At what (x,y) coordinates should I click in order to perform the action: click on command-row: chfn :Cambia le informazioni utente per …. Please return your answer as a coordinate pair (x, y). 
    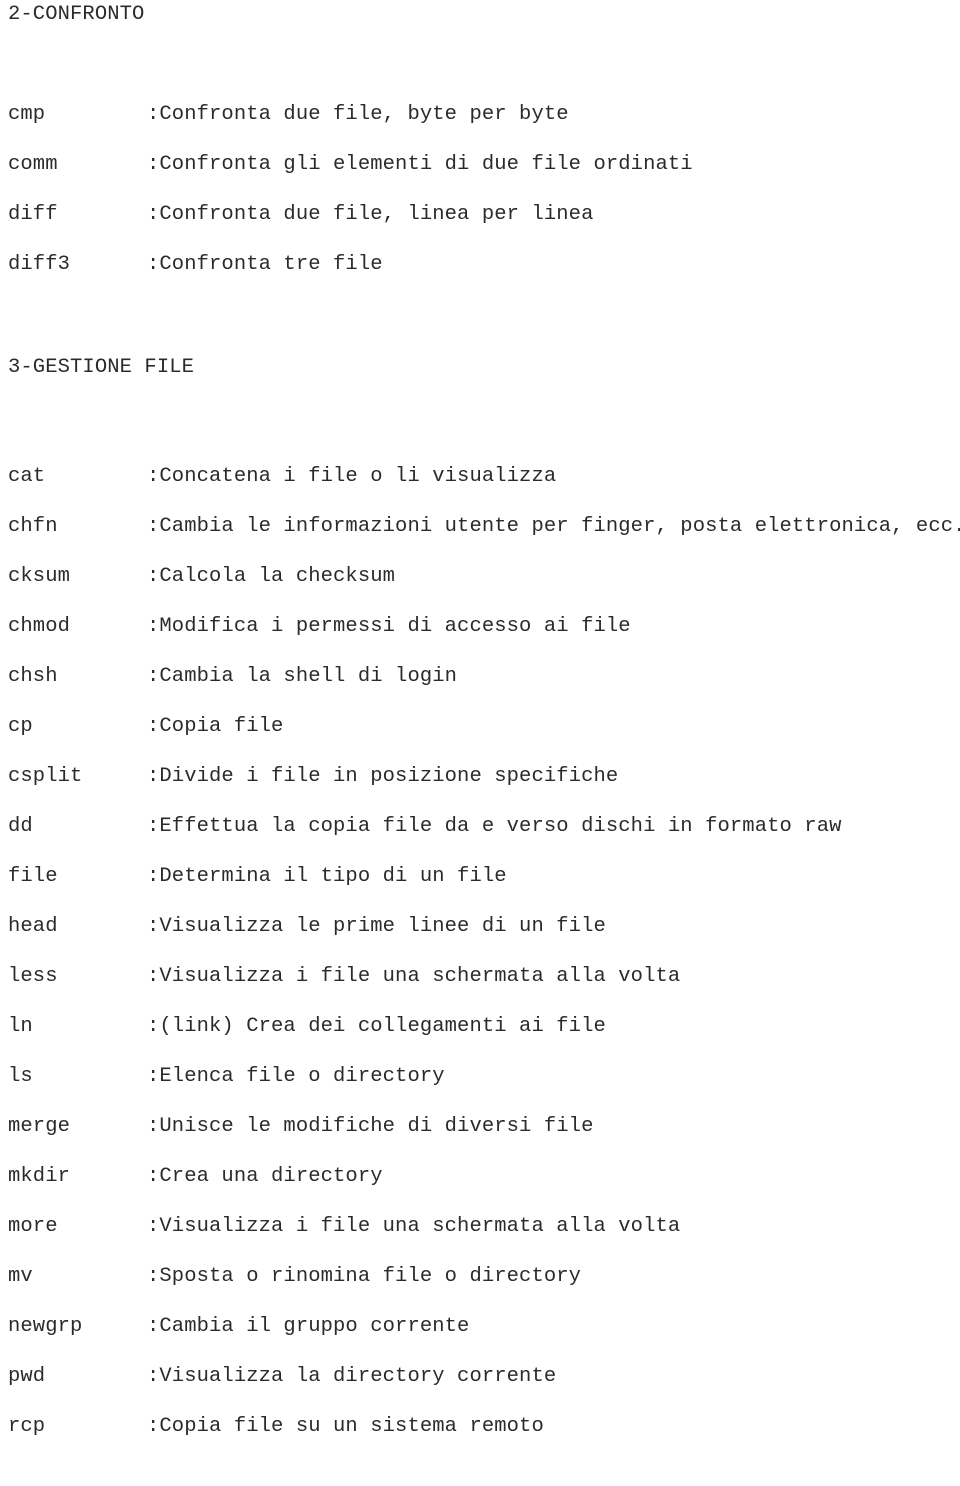
    Looking at the image, I should click on (480, 527).